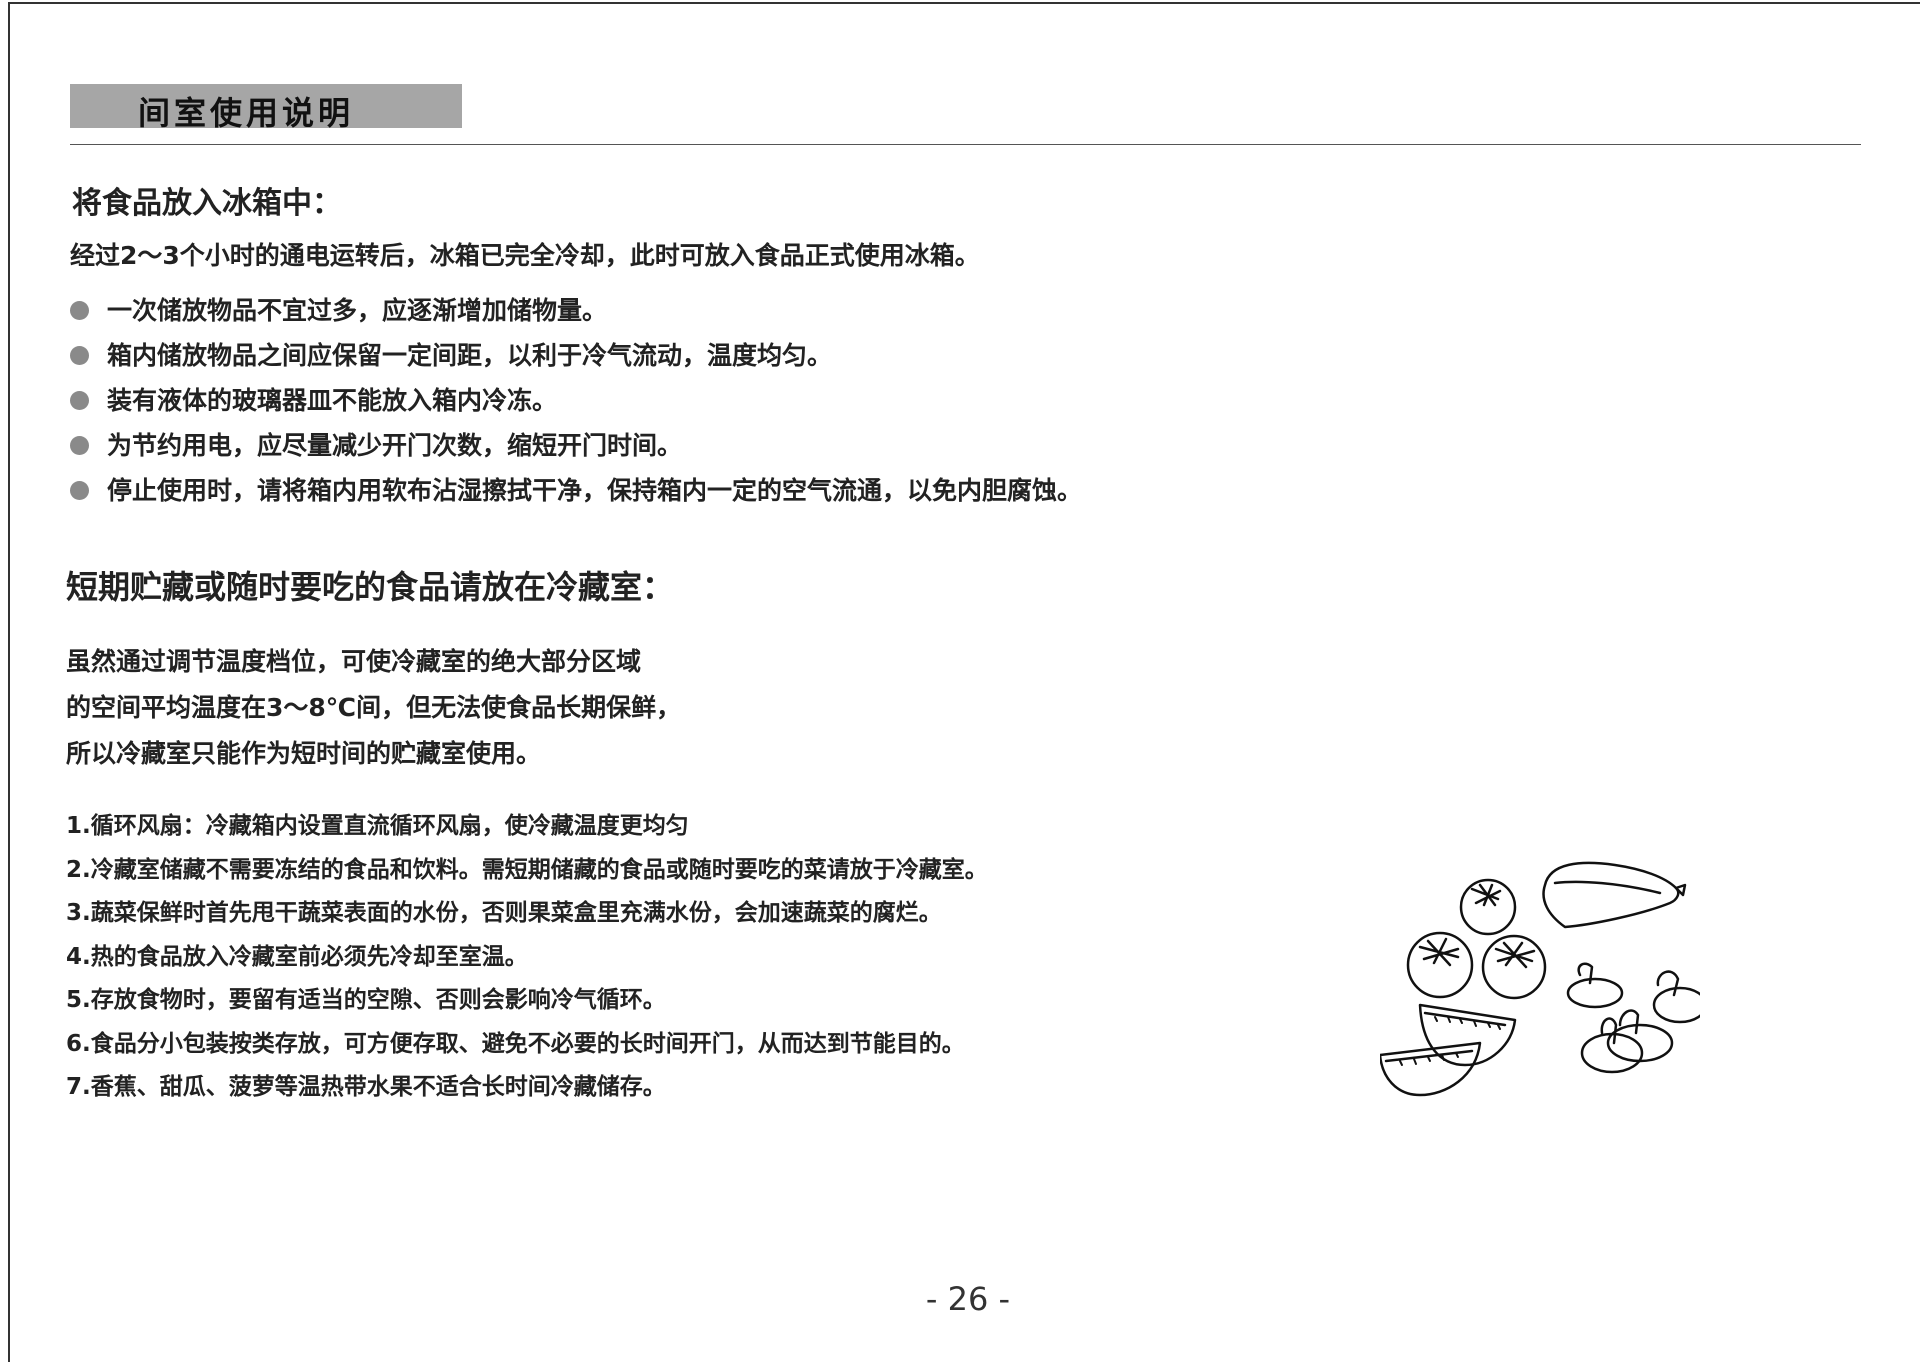  Describe the element at coordinates (370, 587) in the screenshot. I see `section-title-refrigerator: 短期贮藏或随时要吃的食品请放在冷藏室：` at that location.